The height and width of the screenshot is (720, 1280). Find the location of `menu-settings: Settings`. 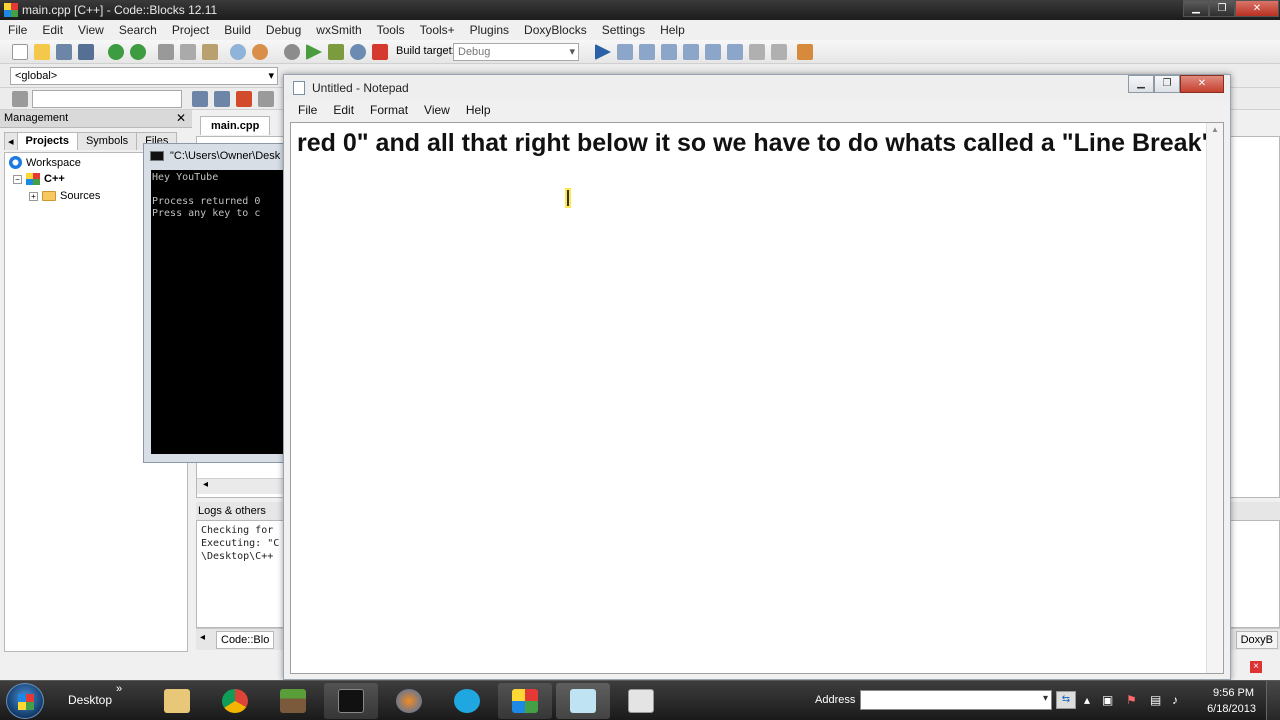

menu-settings: Settings is located at coordinates (623, 29).